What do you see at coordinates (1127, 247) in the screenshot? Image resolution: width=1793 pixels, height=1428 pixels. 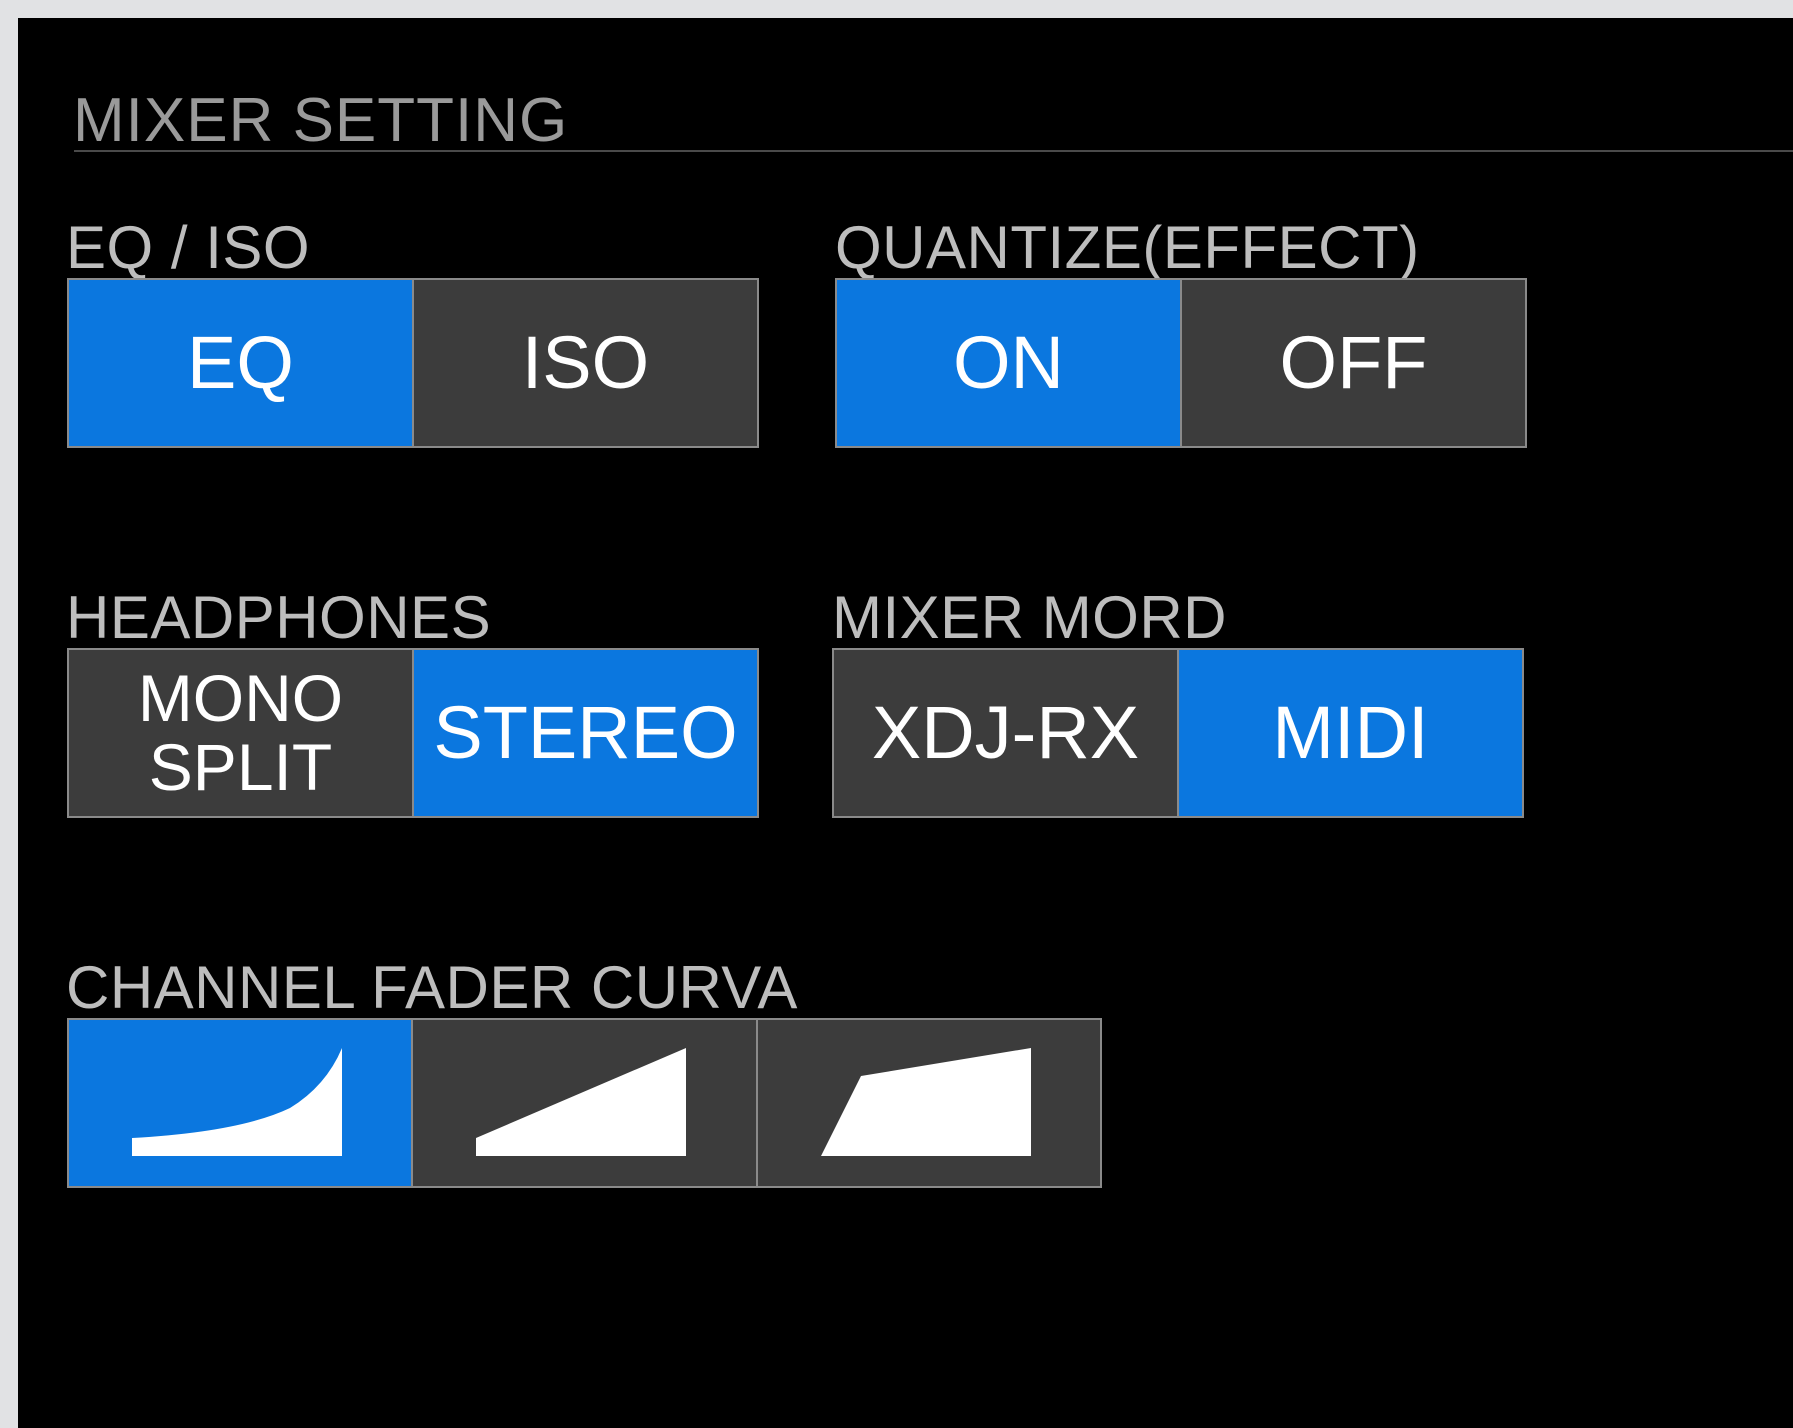 I see `quantize-label: QUANTIZE(EFFECT)` at bounding box center [1127, 247].